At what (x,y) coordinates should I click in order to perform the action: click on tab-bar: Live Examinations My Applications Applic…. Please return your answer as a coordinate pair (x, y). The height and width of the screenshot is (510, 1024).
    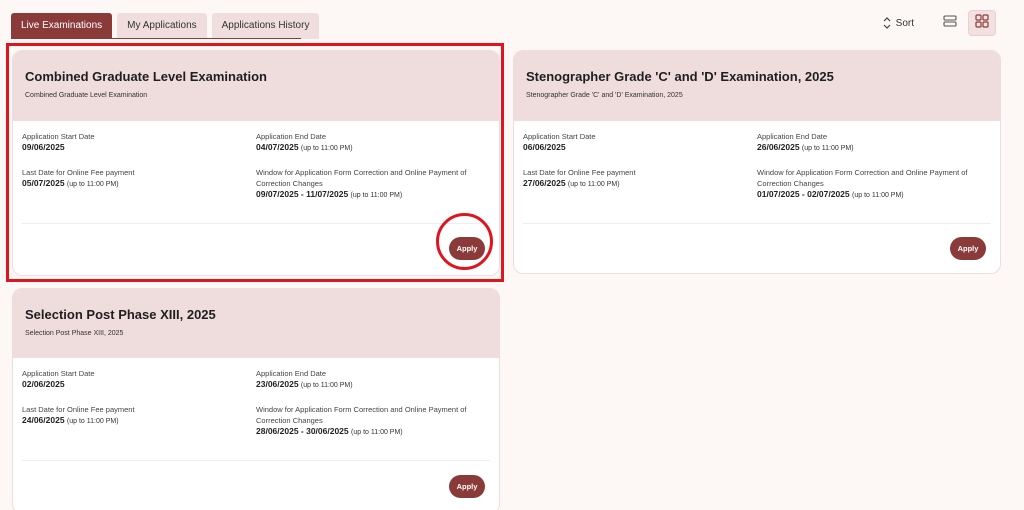
    Looking at the image, I should click on (165, 26).